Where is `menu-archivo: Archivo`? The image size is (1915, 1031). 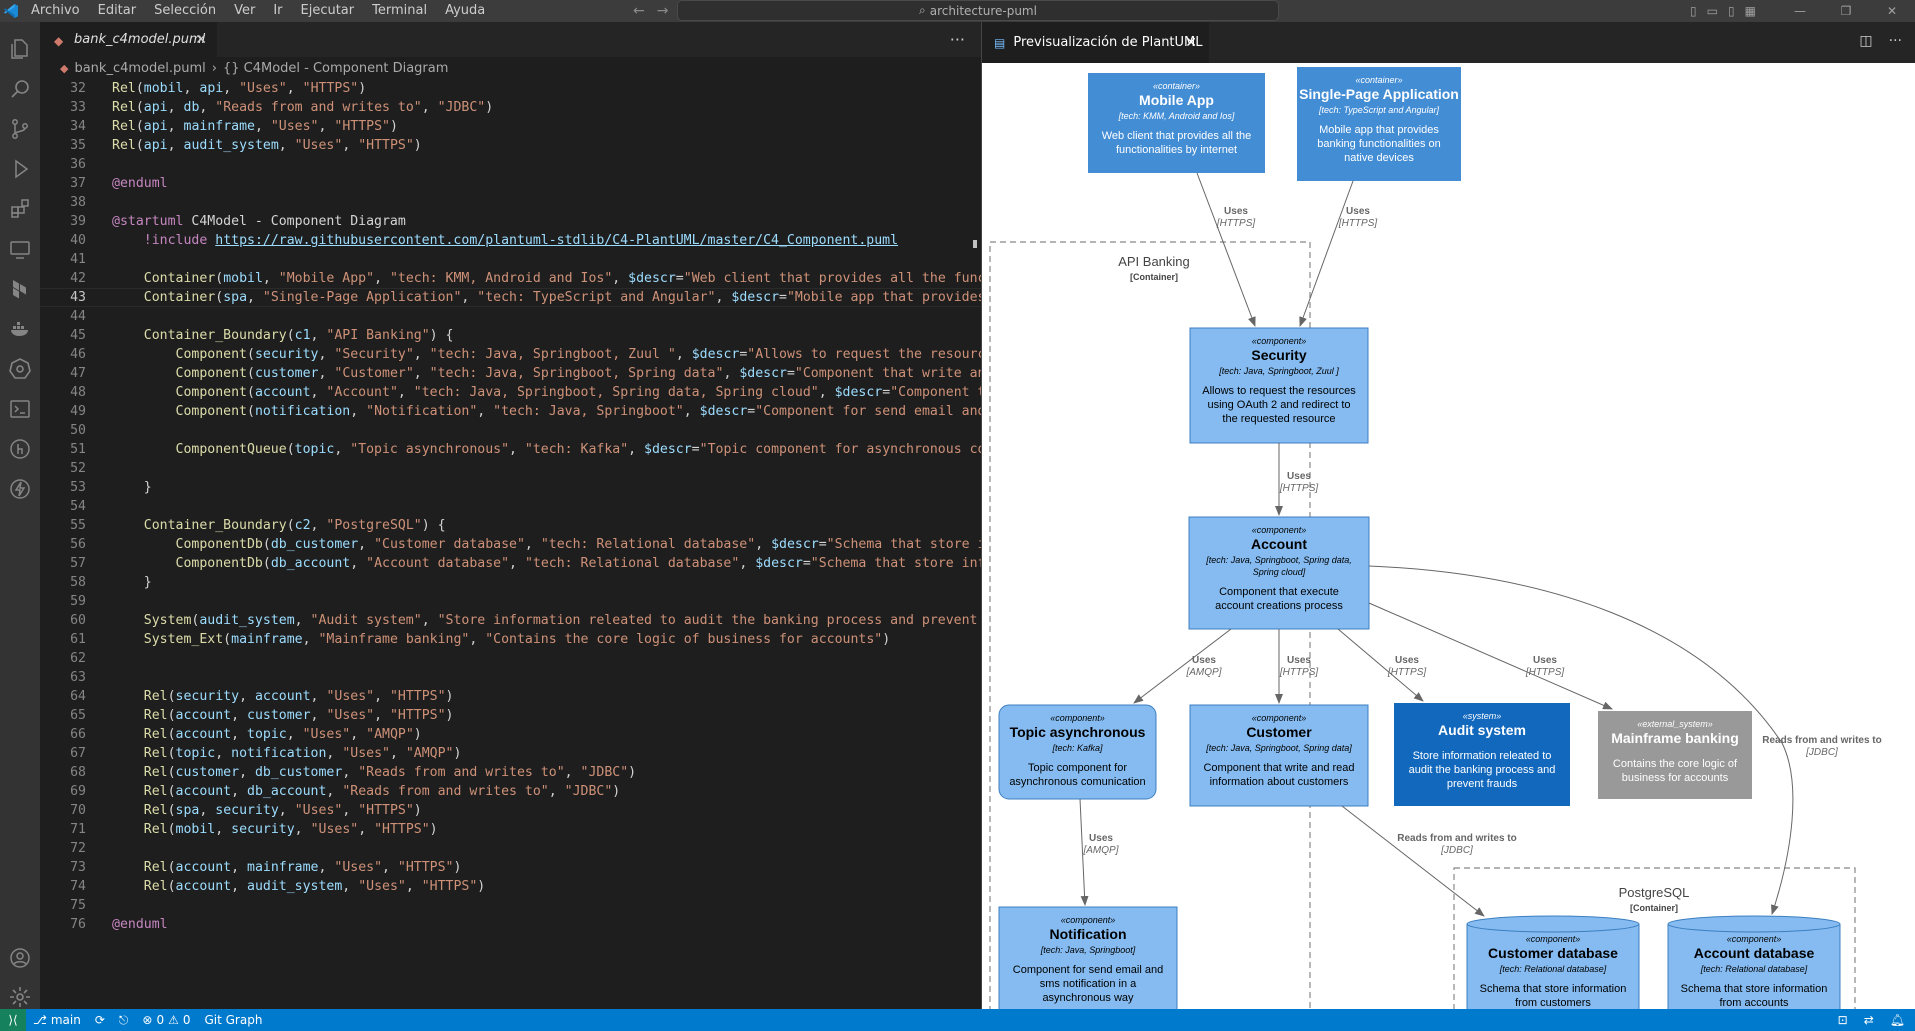
menu-archivo: Archivo is located at coordinates (55, 11).